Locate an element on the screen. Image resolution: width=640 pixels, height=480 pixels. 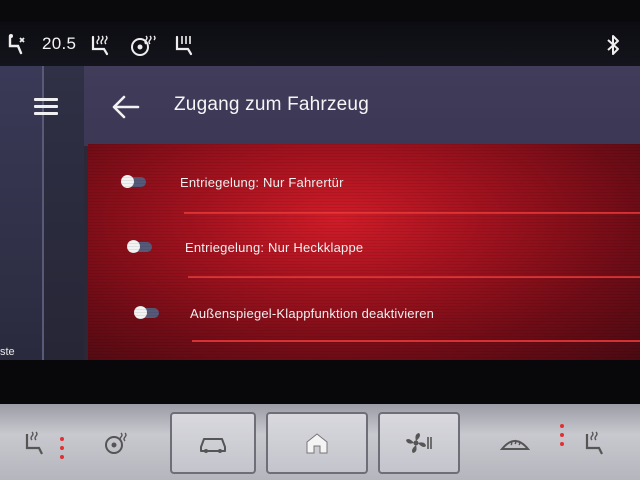
temperature-readout: 20.5 is located at coordinates (59, 44).